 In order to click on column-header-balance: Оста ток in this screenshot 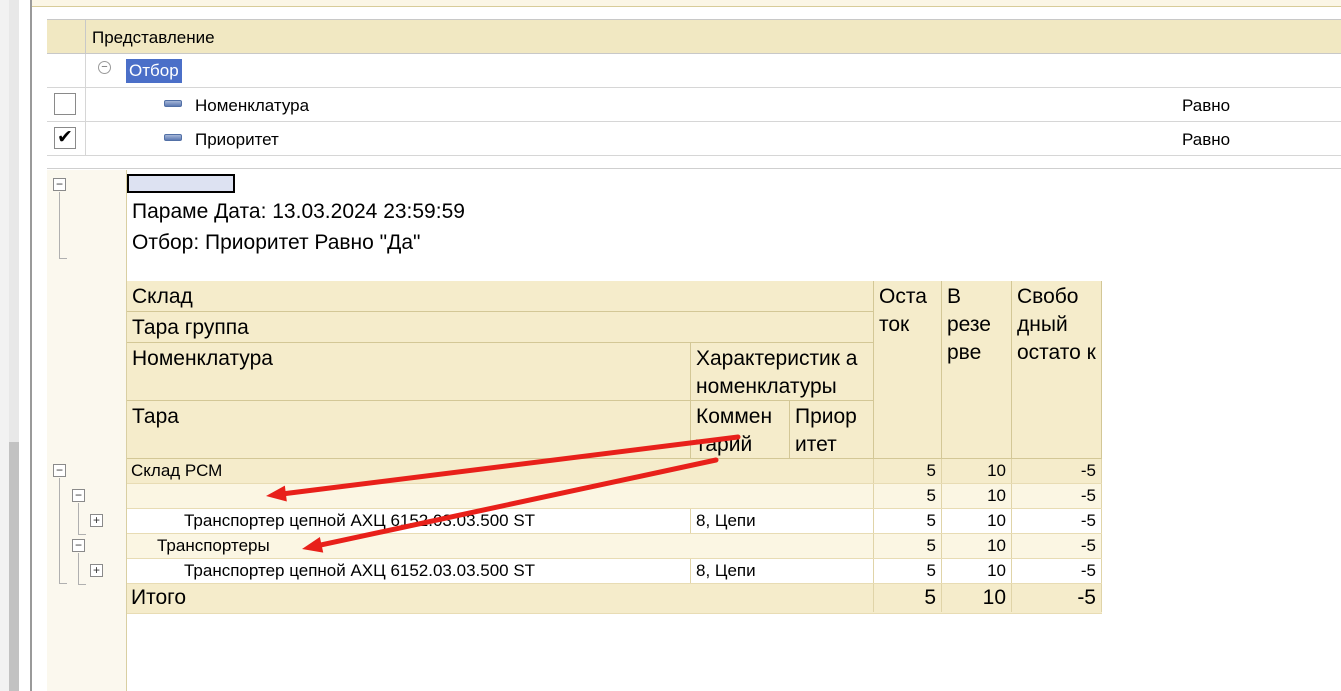, I will do `click(908, 370)`.